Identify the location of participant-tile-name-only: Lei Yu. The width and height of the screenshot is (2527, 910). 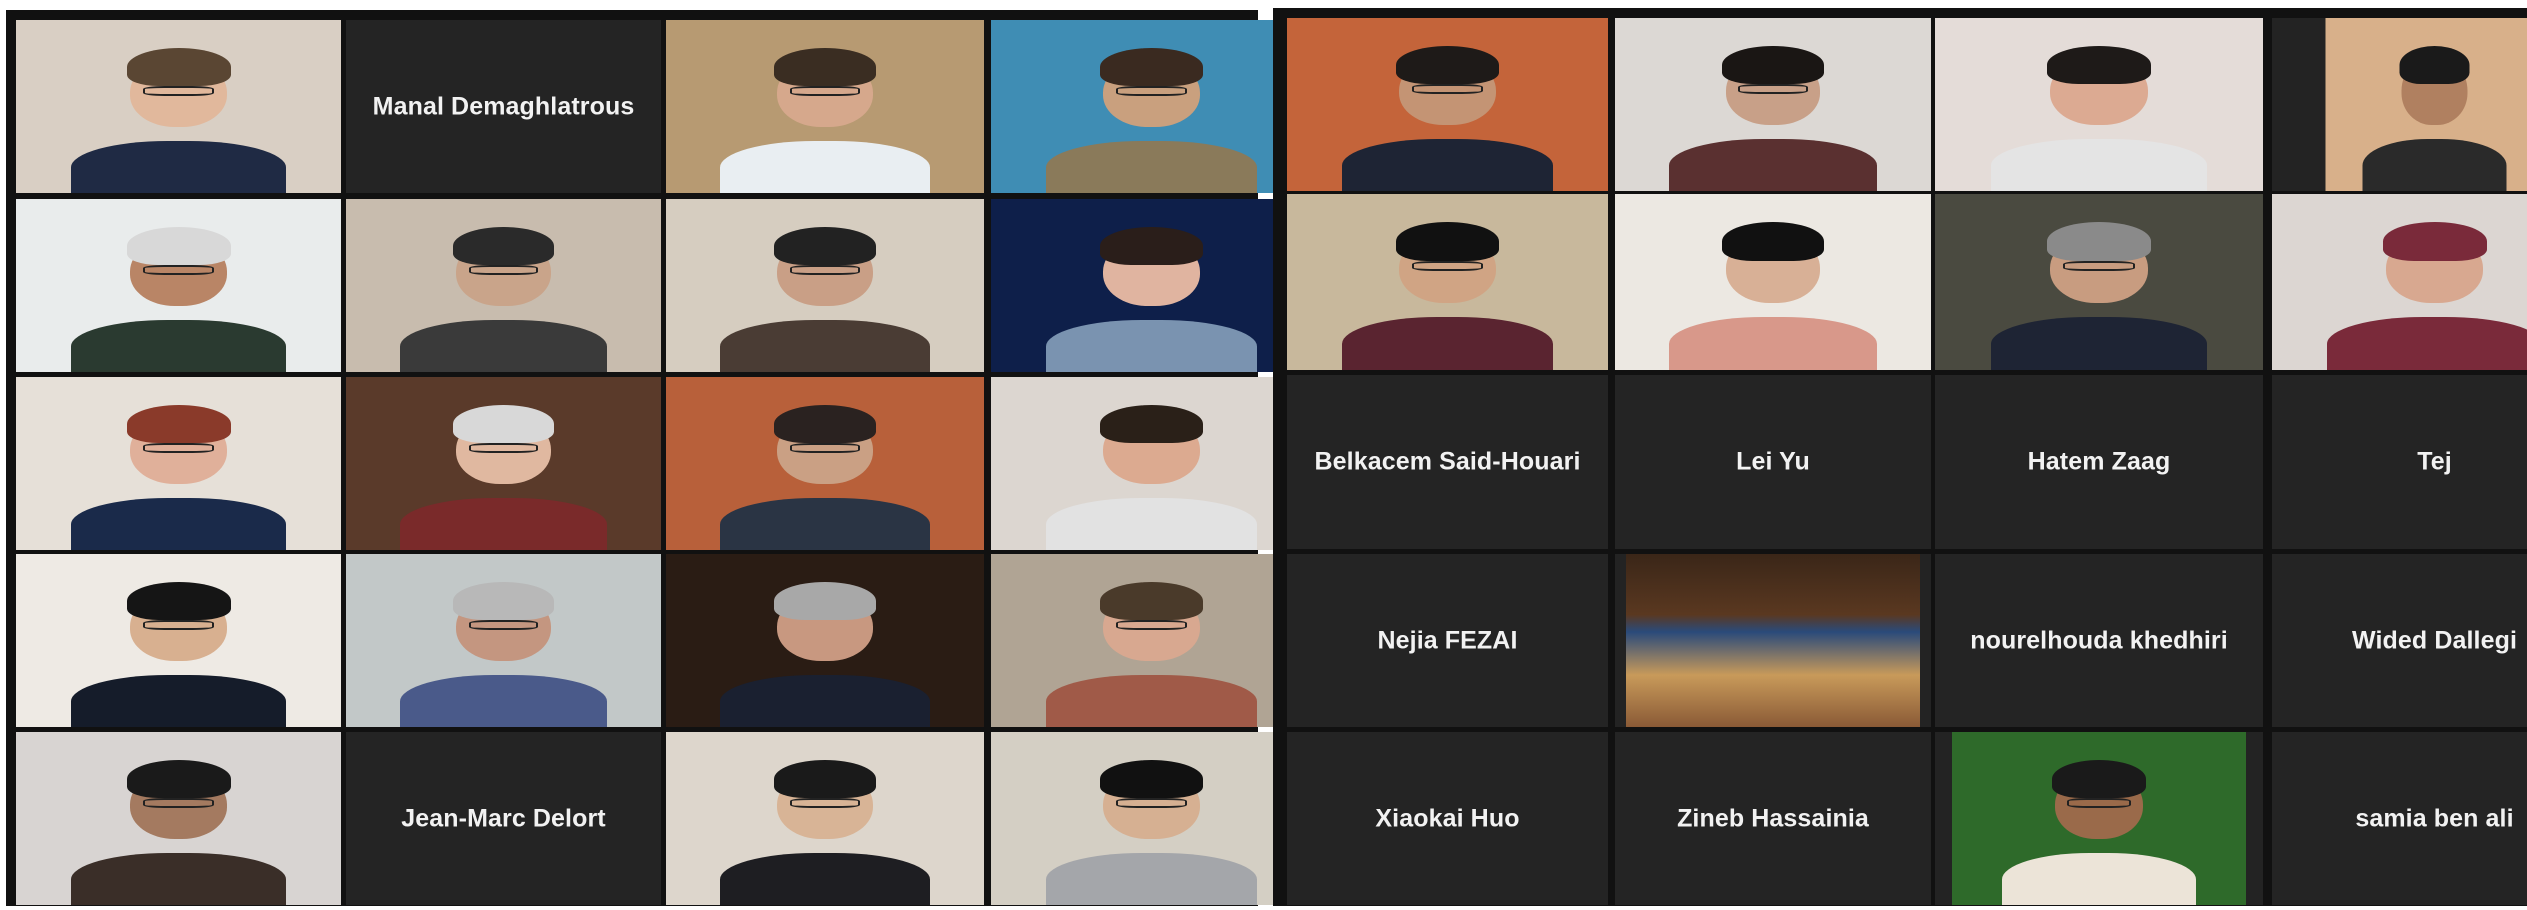
(1773, 462).